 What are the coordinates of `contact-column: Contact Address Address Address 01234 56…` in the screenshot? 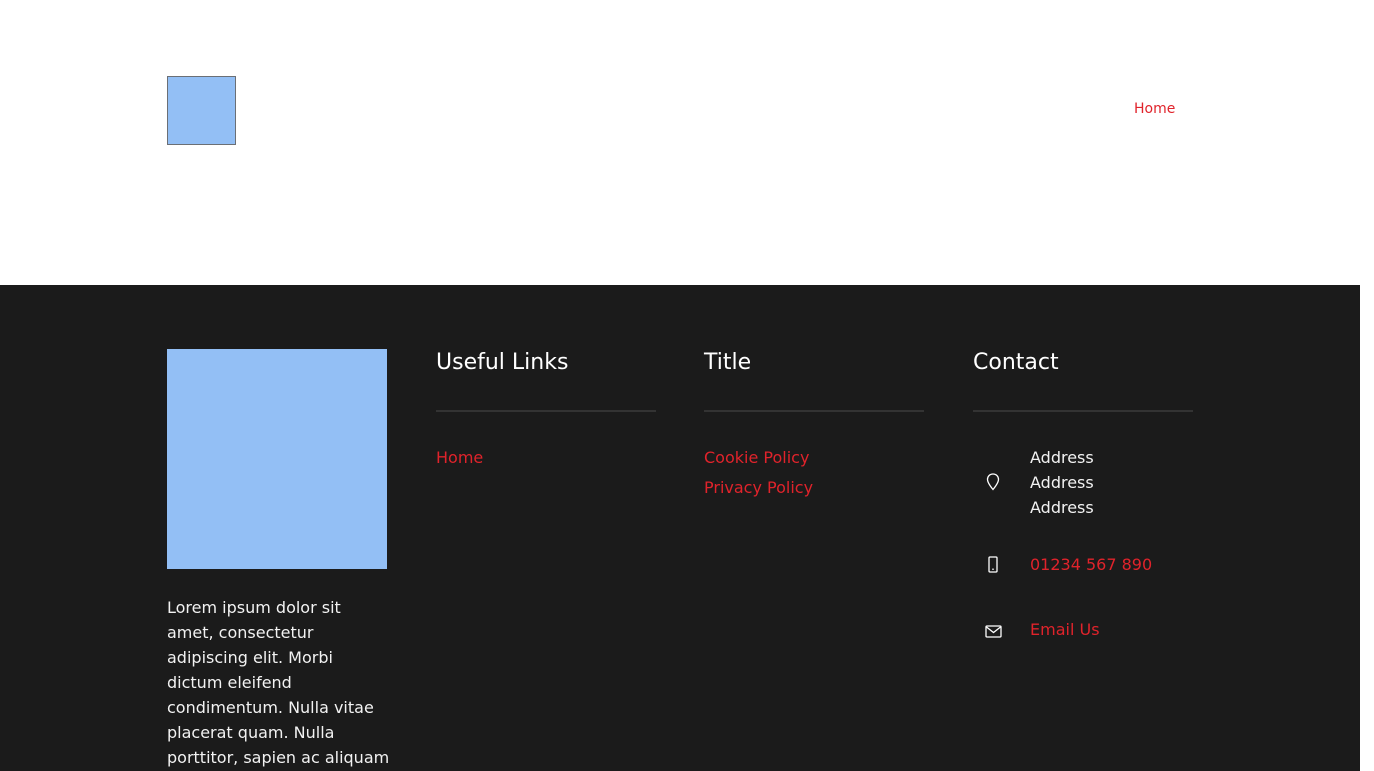 It's located at (1083, 529).